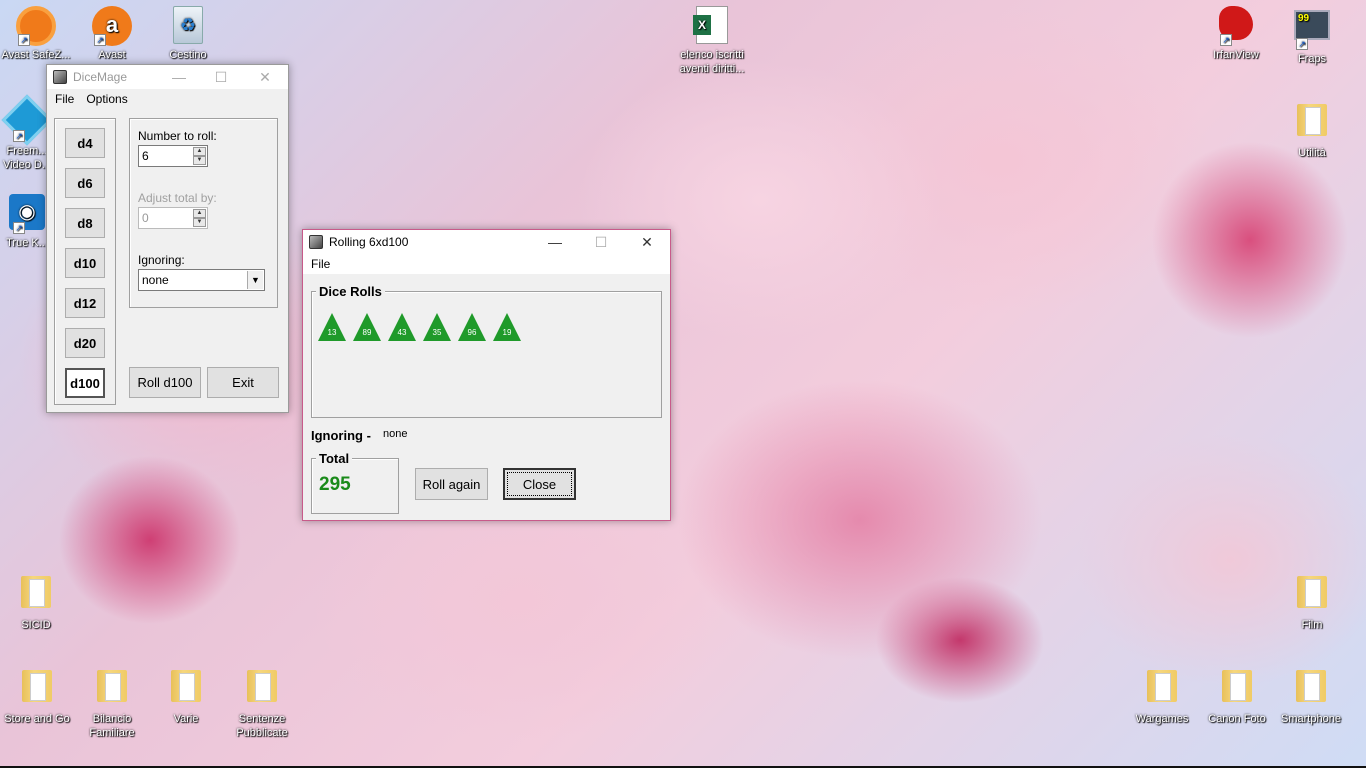  Describe the element at coordinates (486, 354) in the screenshot. I see `dice-rolls-group` at that location.